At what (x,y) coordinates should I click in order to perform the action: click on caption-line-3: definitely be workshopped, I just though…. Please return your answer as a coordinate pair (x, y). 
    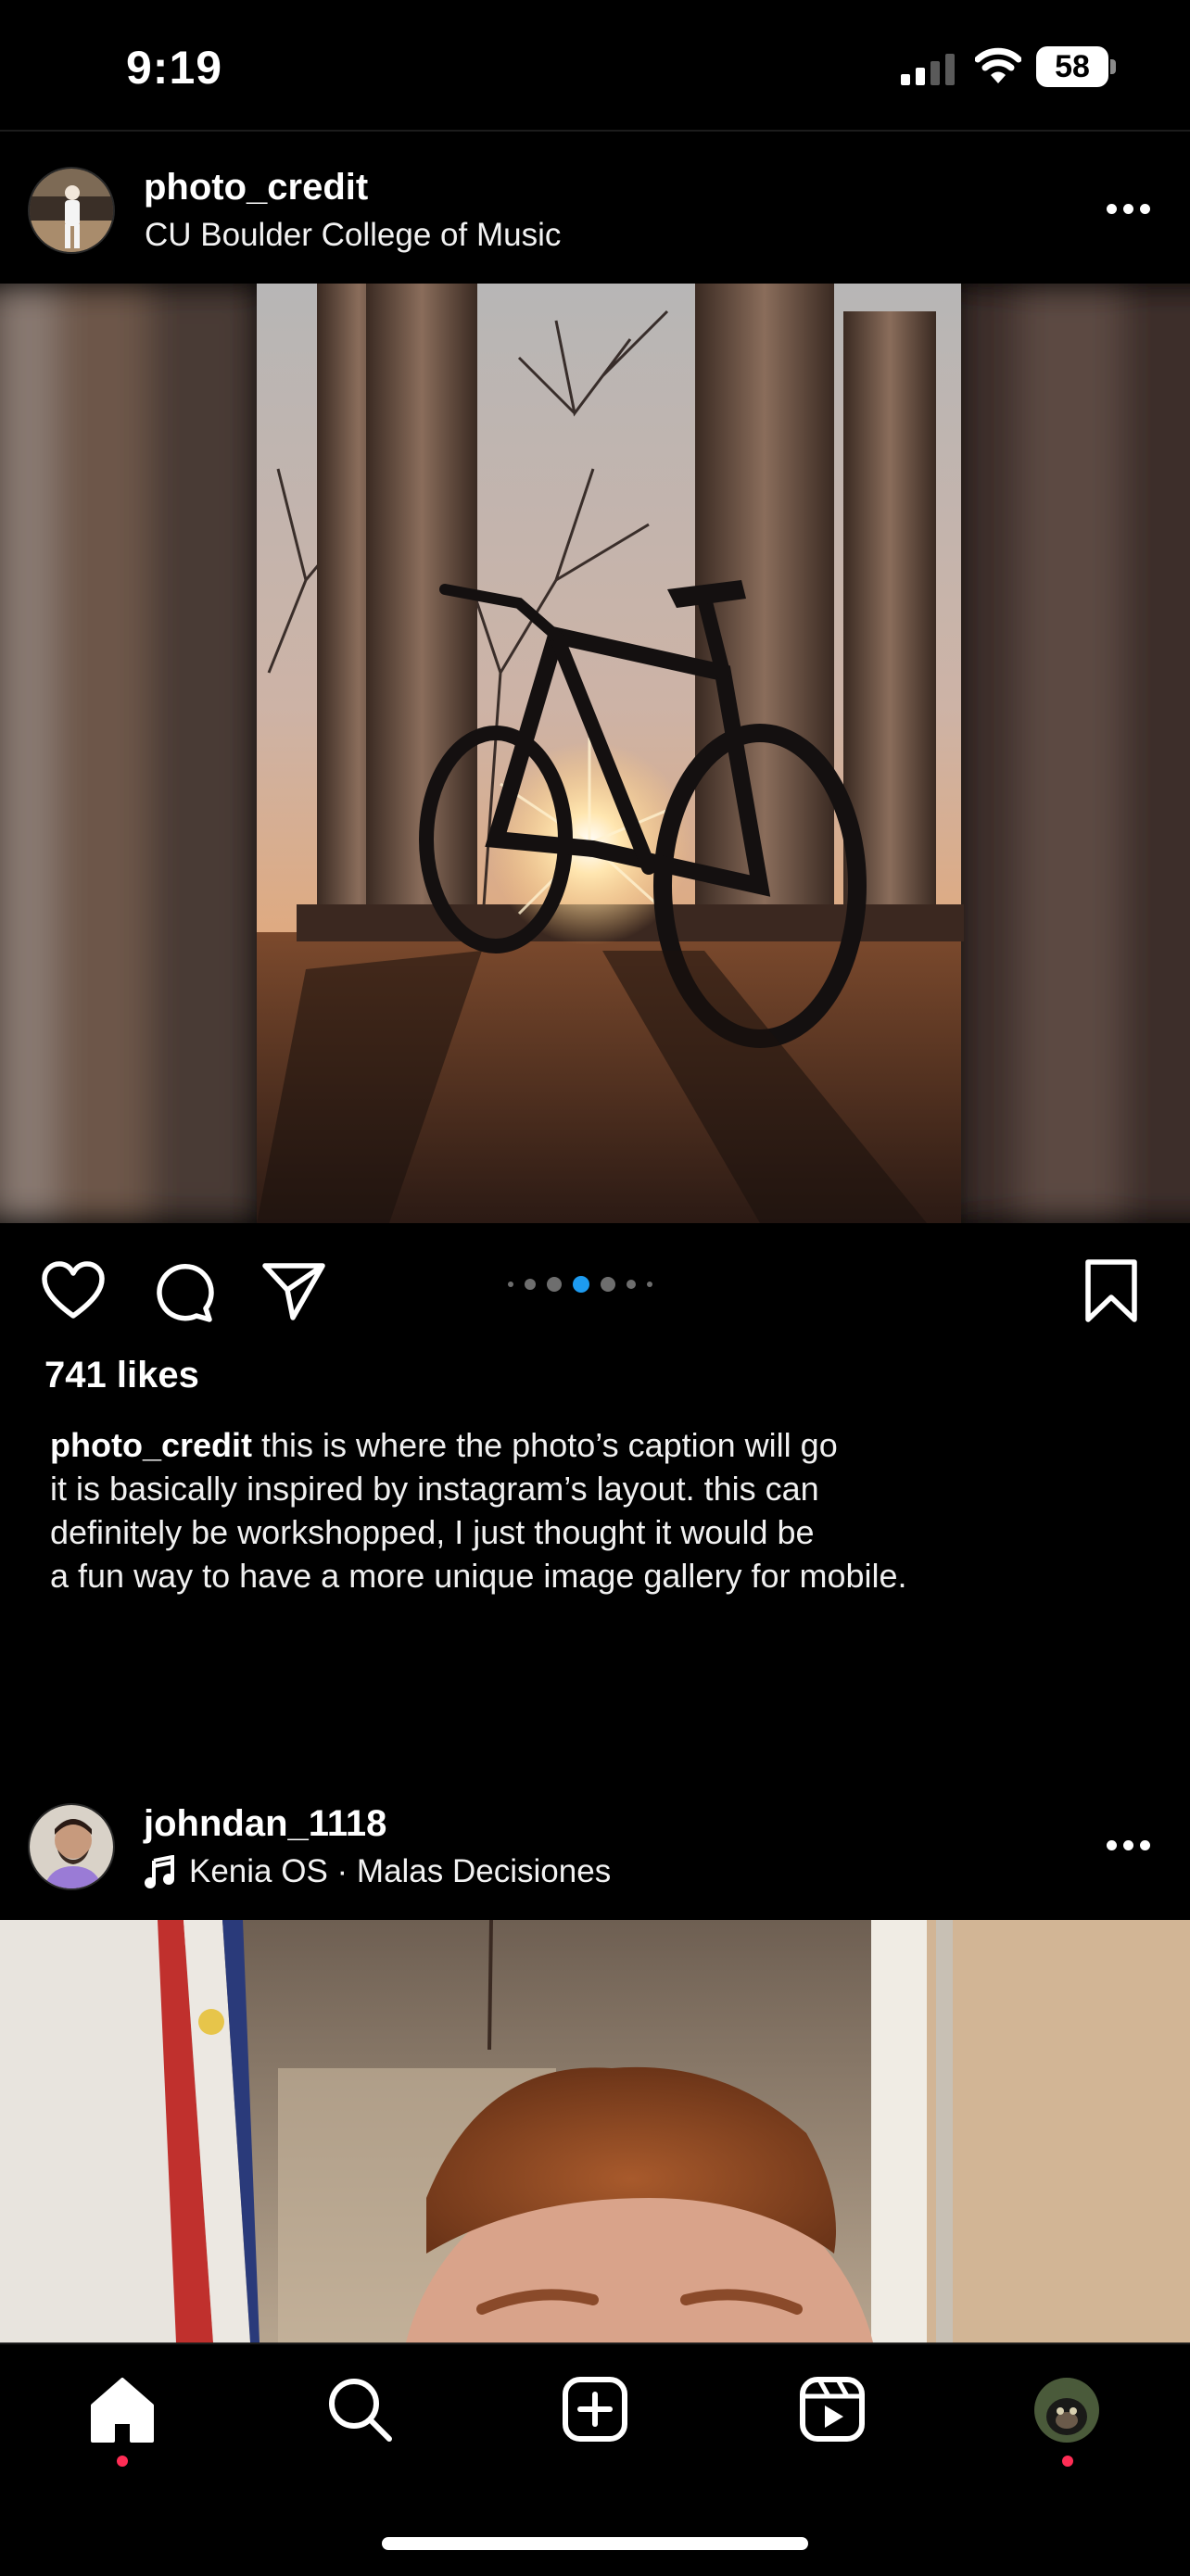
    Looking at the image, I should click on (432, 1532).